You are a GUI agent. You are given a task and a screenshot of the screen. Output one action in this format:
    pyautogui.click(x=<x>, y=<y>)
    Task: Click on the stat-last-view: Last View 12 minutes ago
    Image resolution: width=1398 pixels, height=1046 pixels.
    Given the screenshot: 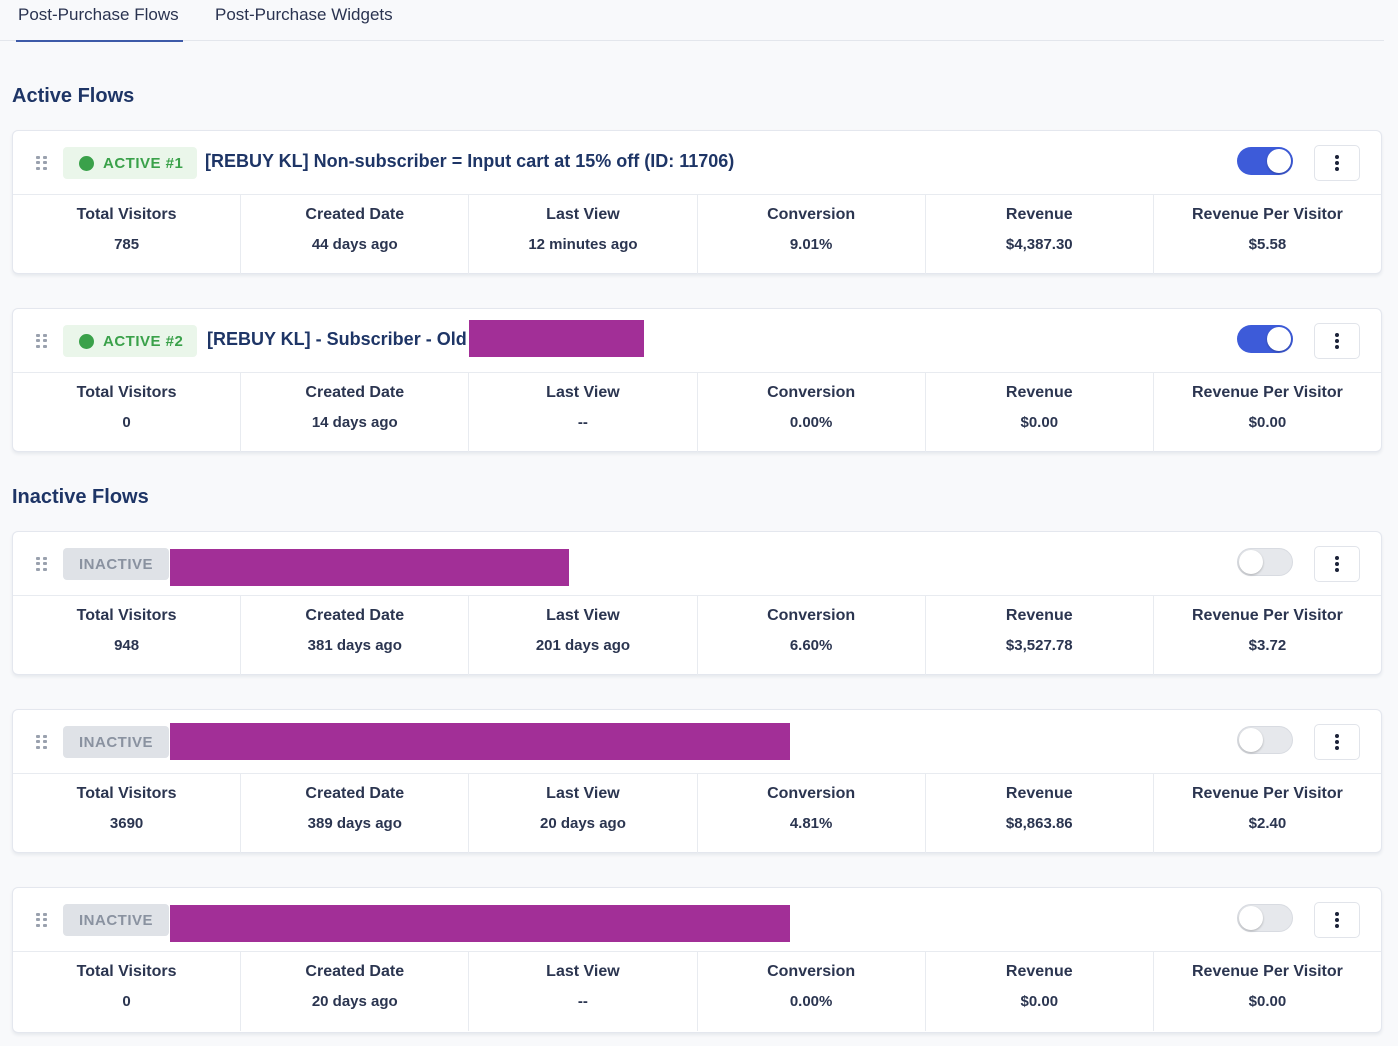 What is the action you would take?
    pyautogui.click(x=583, y=234)
    